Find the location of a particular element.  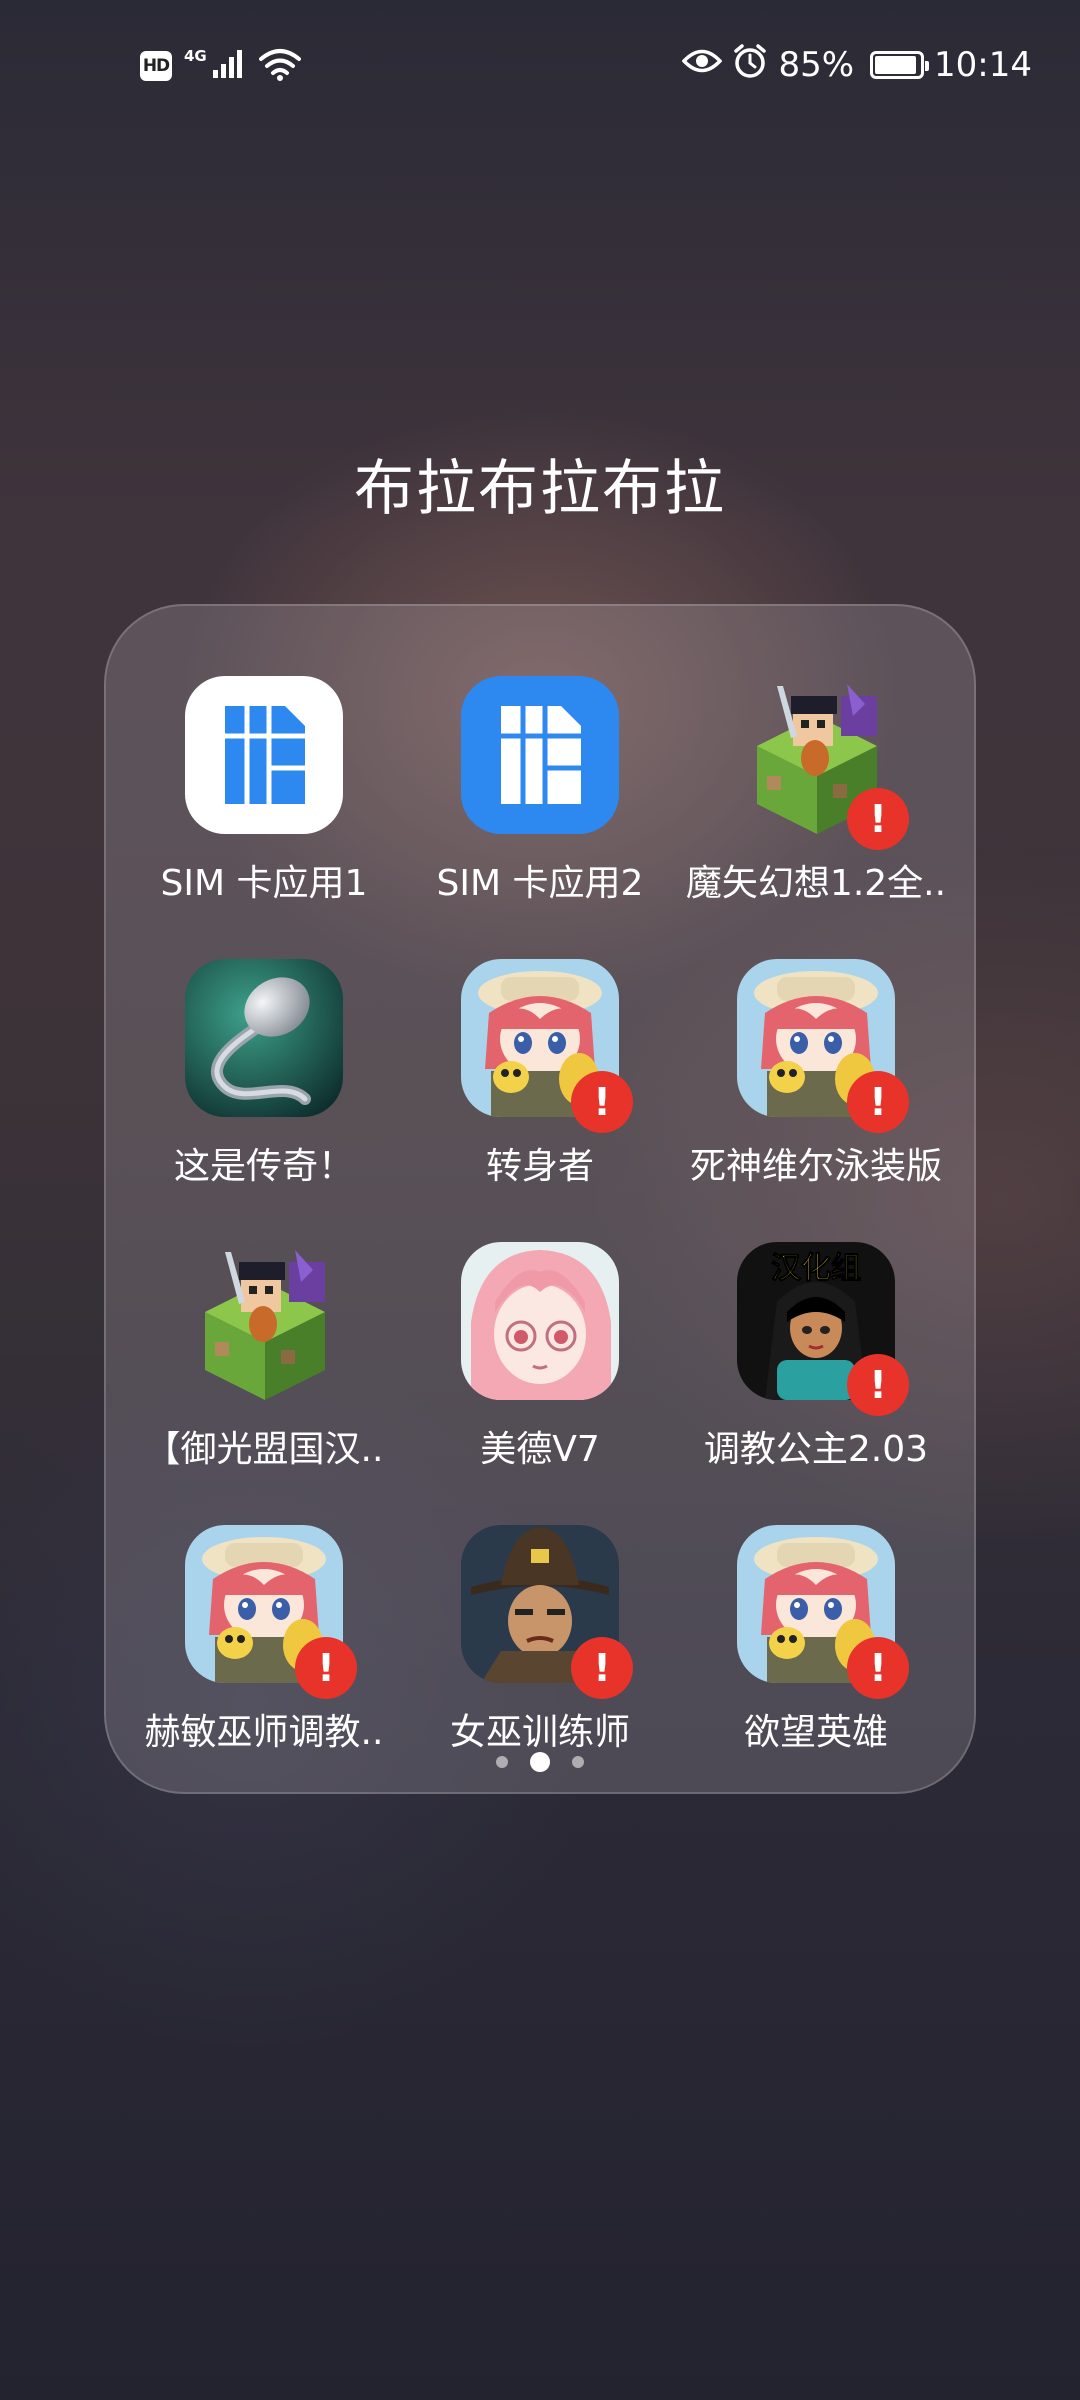

page-dot-active is located at coordinates (540, 1762).